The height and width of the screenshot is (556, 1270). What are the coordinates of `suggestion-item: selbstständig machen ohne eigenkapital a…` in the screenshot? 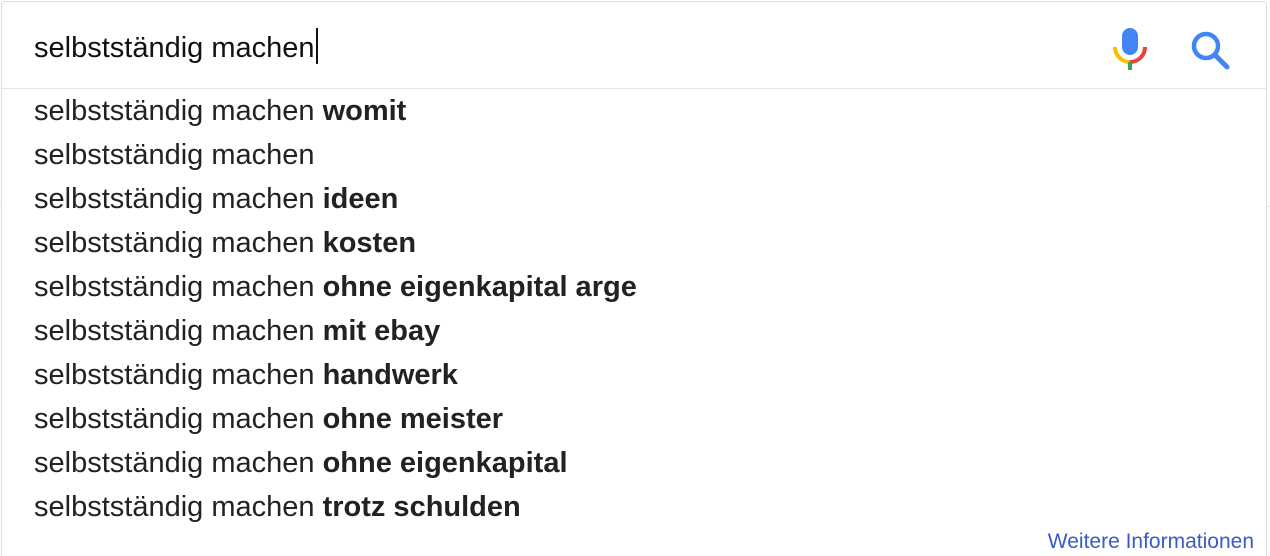 It's located at (335, 287).